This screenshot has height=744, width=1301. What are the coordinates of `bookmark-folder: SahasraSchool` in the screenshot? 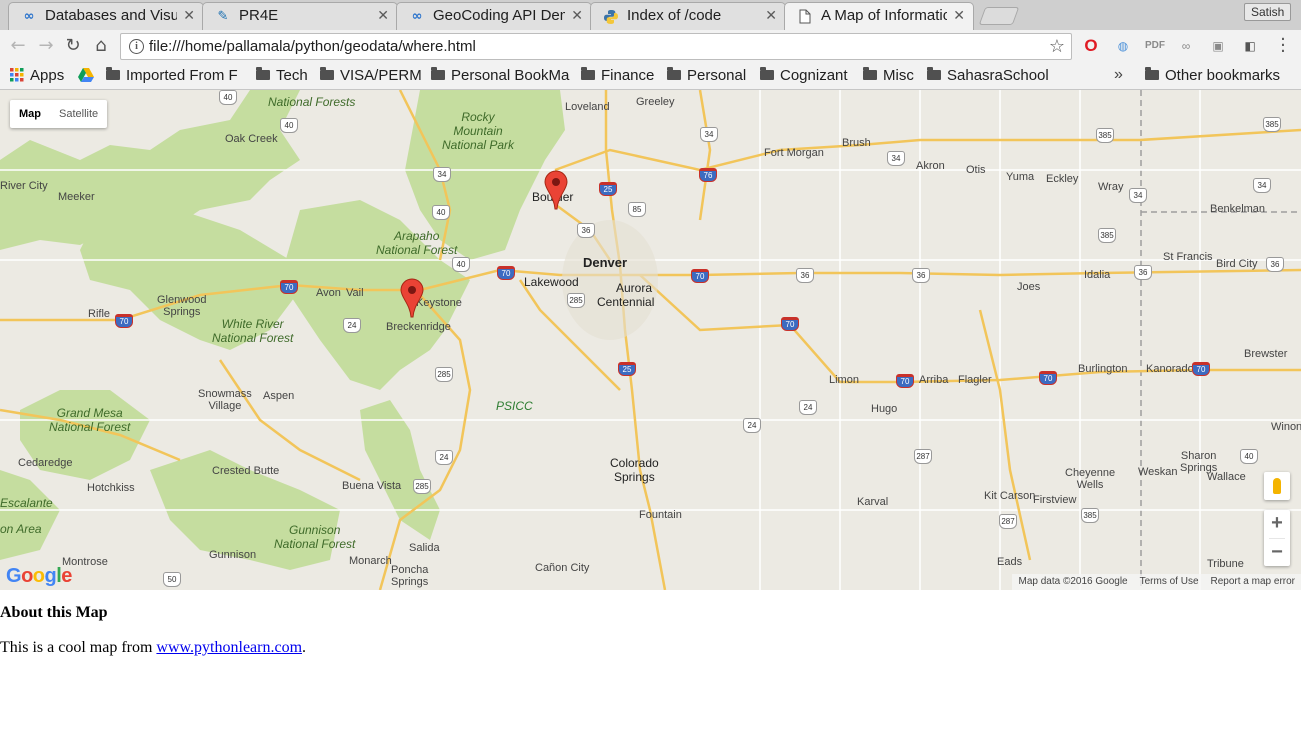 It's located at (988, 76).